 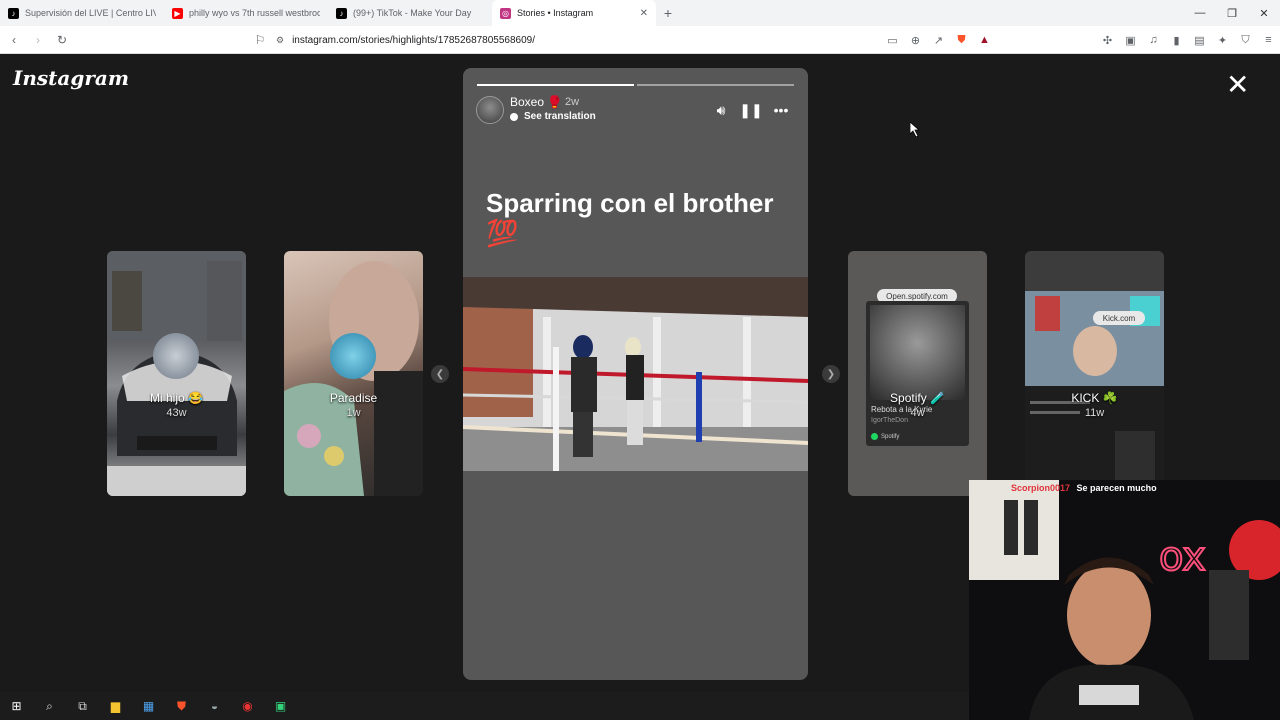 I want to click on mouse-cursor-icon, so click(x=915, y=130).